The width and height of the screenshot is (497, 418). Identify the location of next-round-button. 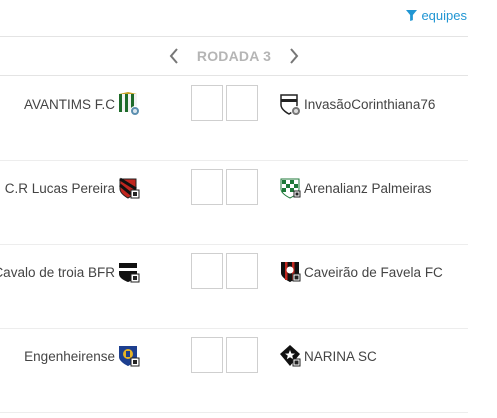
(294, 56).